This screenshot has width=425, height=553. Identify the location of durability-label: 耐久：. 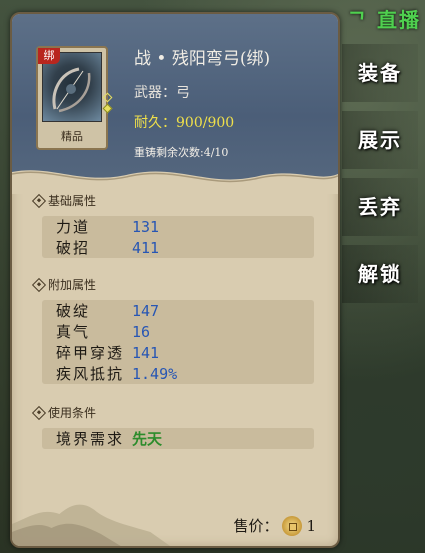
(155, 123).